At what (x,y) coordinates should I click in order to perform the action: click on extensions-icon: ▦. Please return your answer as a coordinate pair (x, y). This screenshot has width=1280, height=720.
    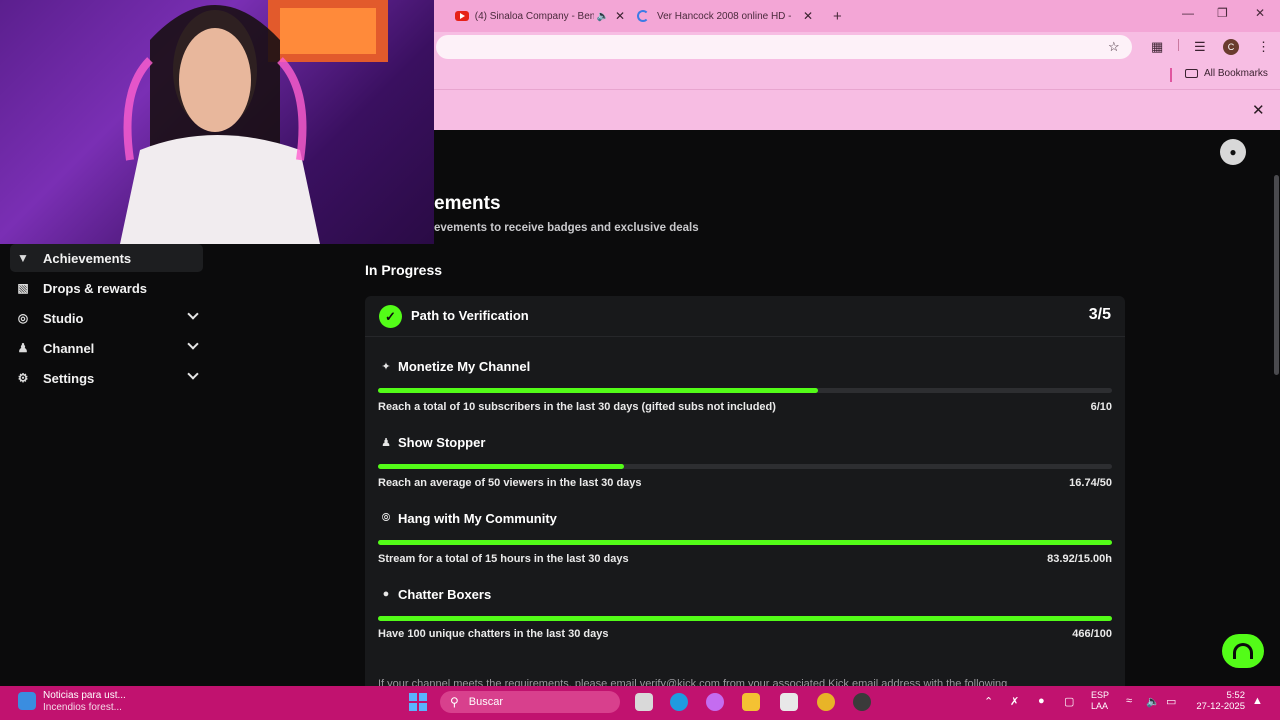
    Looking at the image, I should click on (1157, 47).